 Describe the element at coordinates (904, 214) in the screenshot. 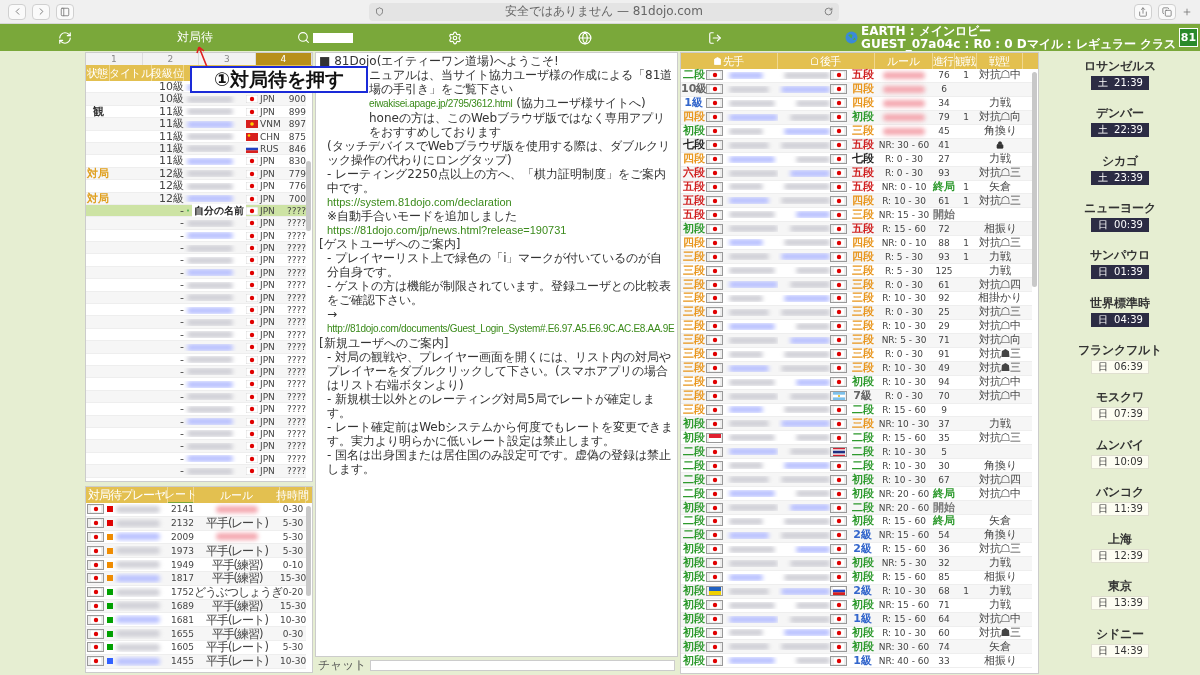

I see `rule-text: NR: 15 - 30` at that location.